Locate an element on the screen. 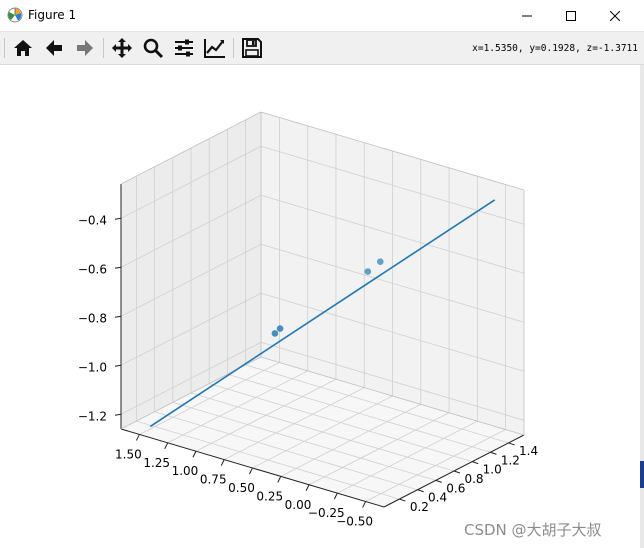 Image resolution: width=644 pixels, height=548 pixels. maximize-button is located at coordinates (571, 15).